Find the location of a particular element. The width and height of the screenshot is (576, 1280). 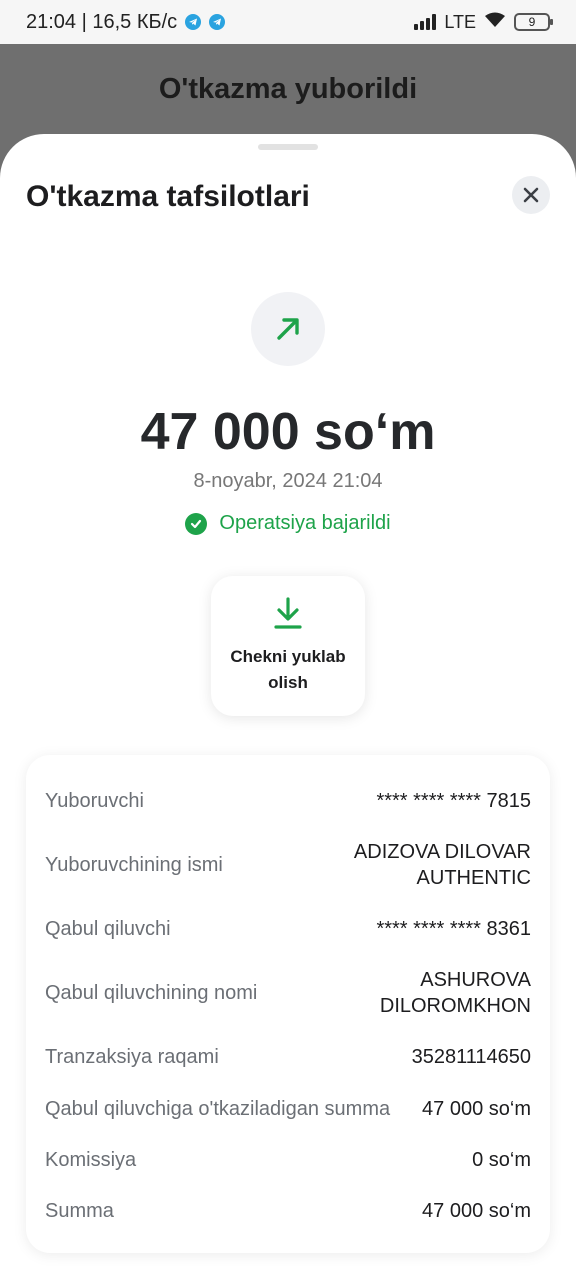

detail-label: Komissiya is located at coordinates (91, 1159).